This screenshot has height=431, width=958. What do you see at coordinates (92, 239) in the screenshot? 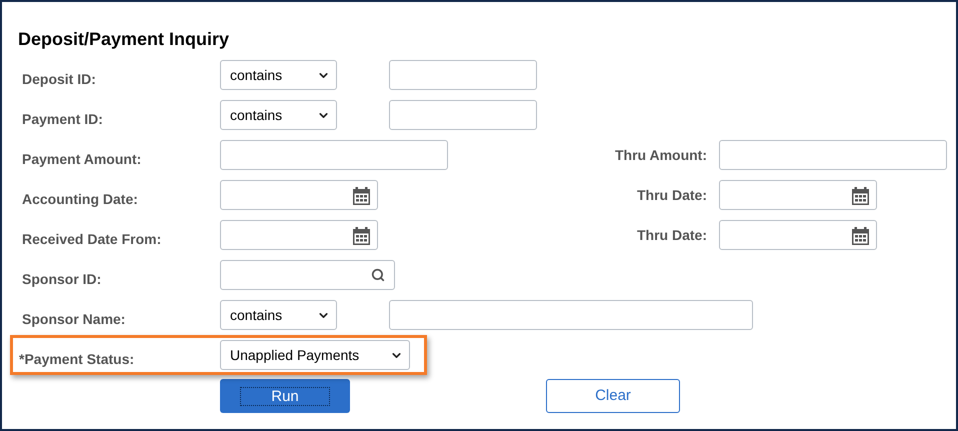
I see `field-label: Received Date From:` at bounding box center [92, 239].